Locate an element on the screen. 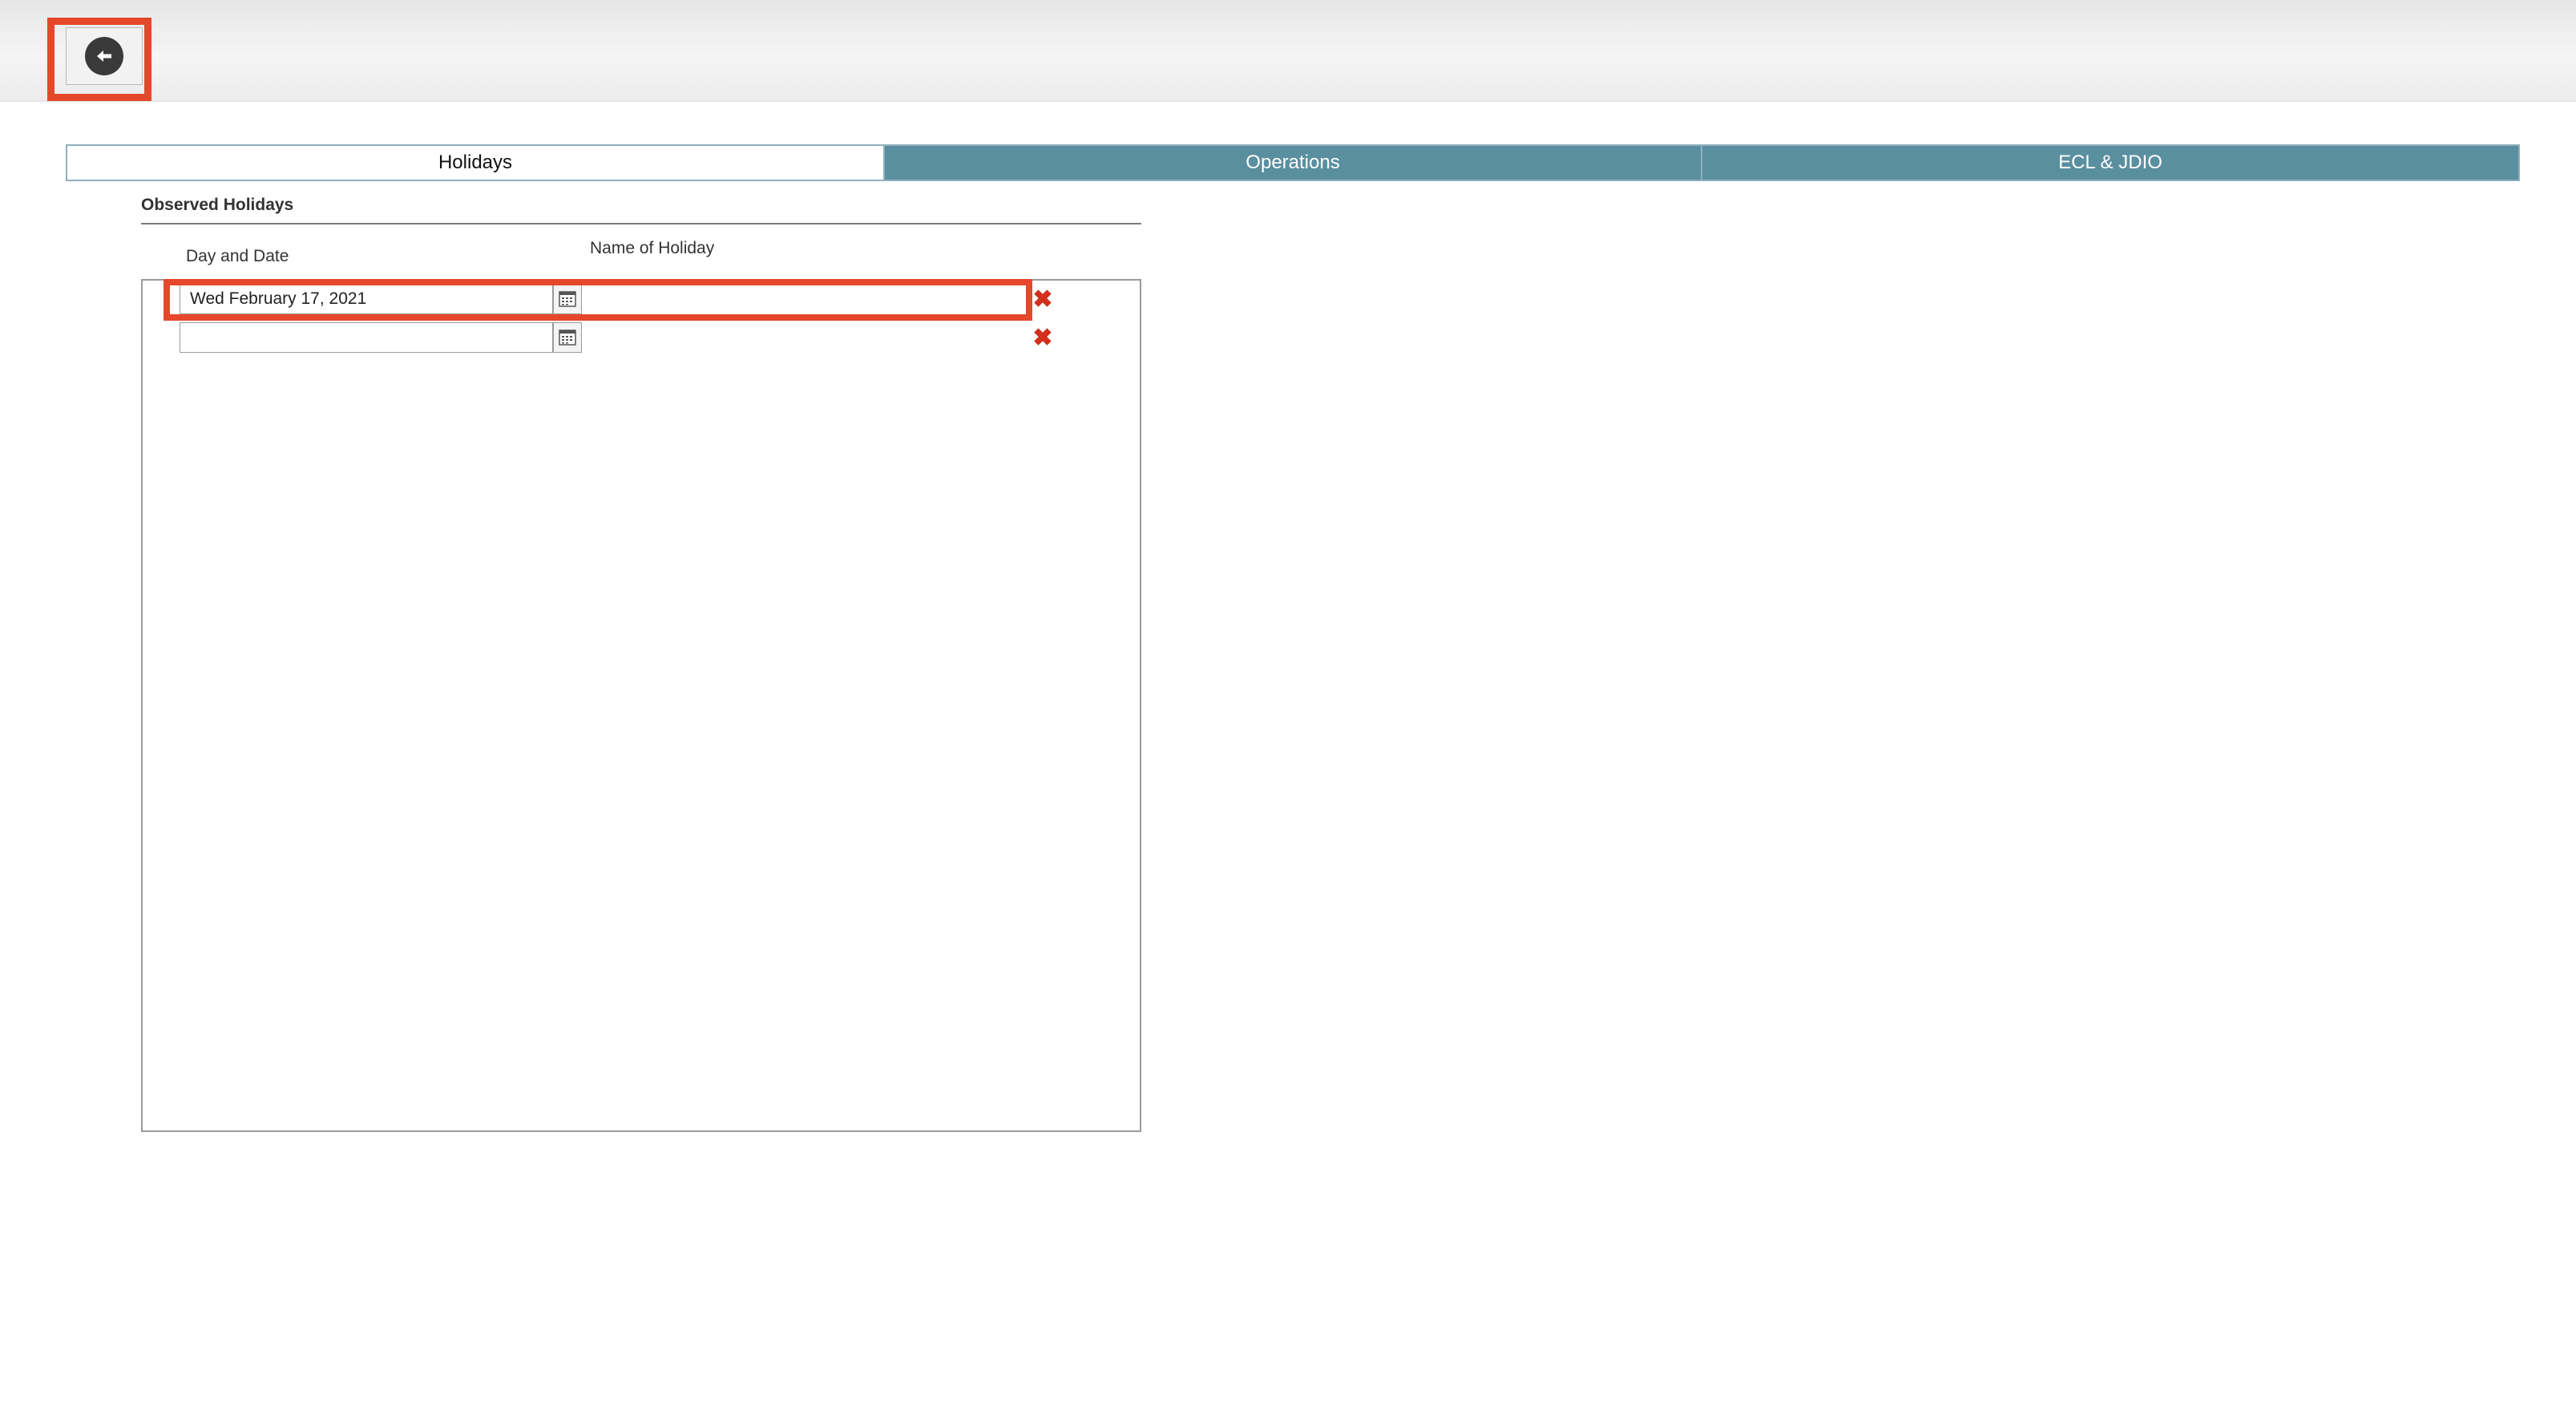 This screenshot has height=1403, width=2576. tab-bar: Holidays Operations ECL & JDIO is located at coordinates (1293, 163).